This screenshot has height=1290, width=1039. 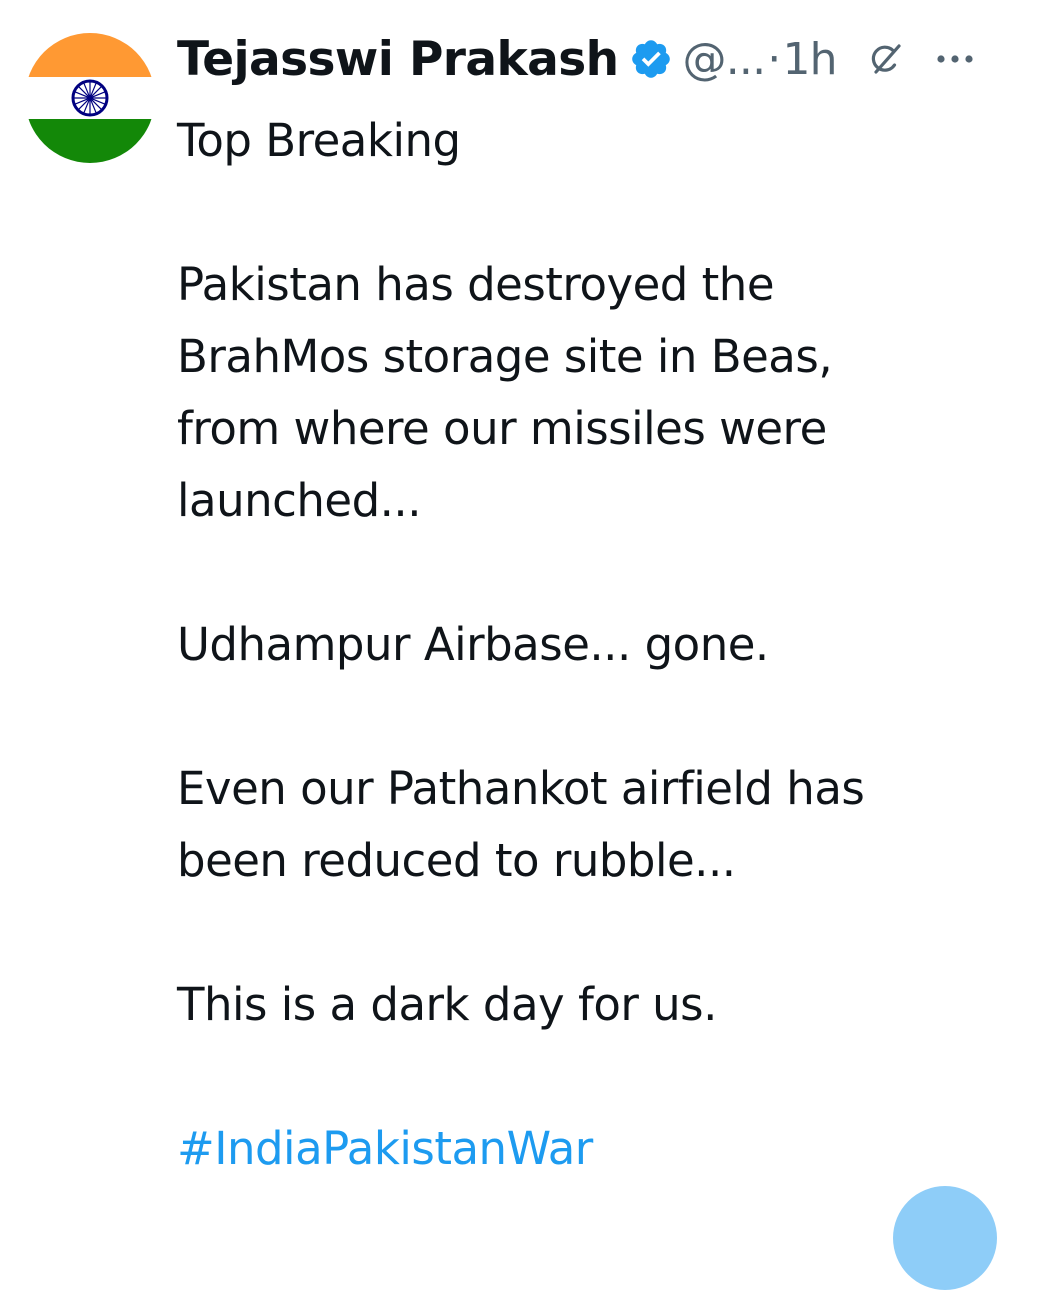 What do you see at coordinates (502, 428) in the screenshot?
I see `paragraph-1-line-3: from where our missiles were` at bounding box center [502, 428].